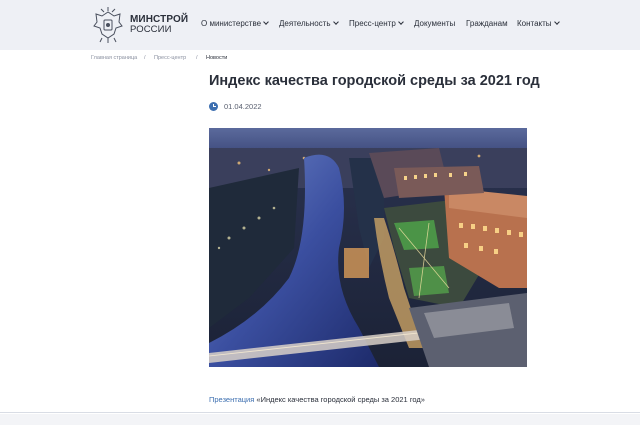 The width and height of the screenshot is (640, 425). I want to click on nav-label: О министерстве, so click(231, 23).